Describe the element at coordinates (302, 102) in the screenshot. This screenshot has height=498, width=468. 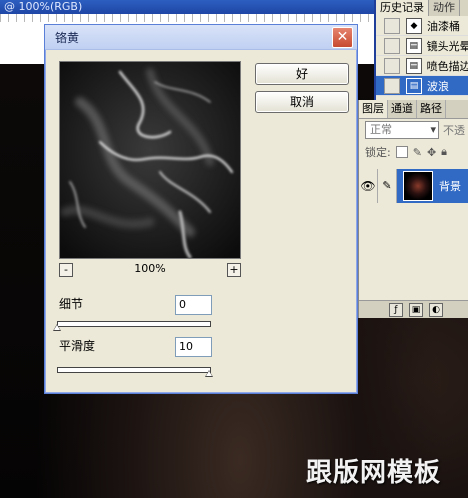
I see `cancel-button: 取消` at that location.